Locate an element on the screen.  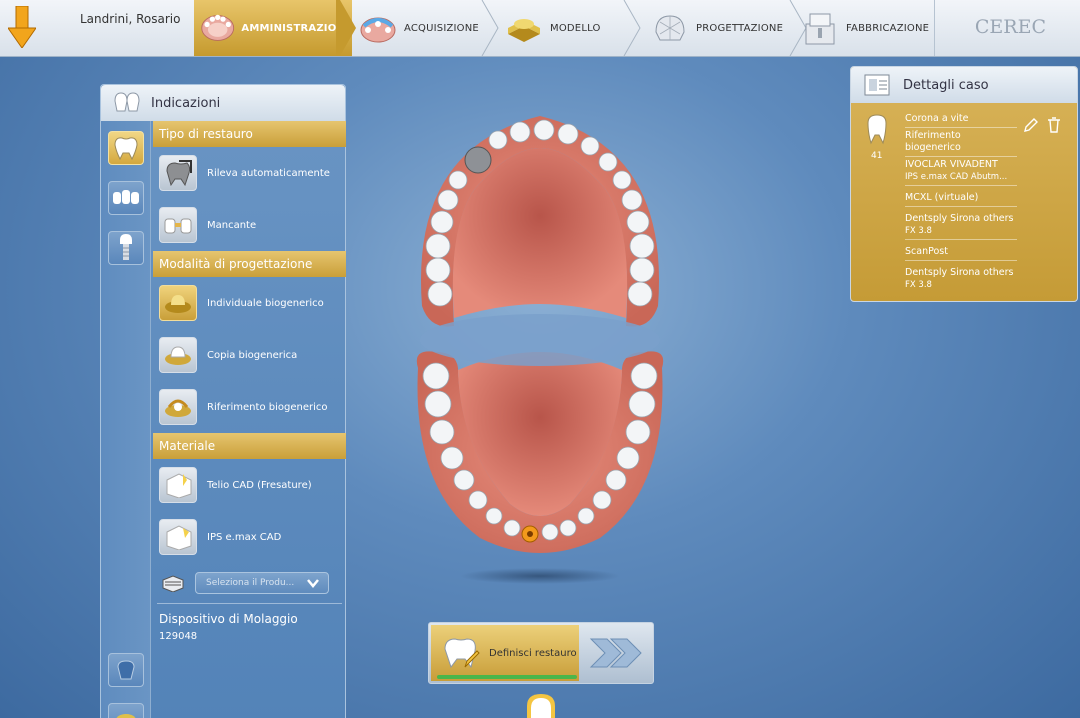
tooth-tool-icon is located at coordinates (126, 670).